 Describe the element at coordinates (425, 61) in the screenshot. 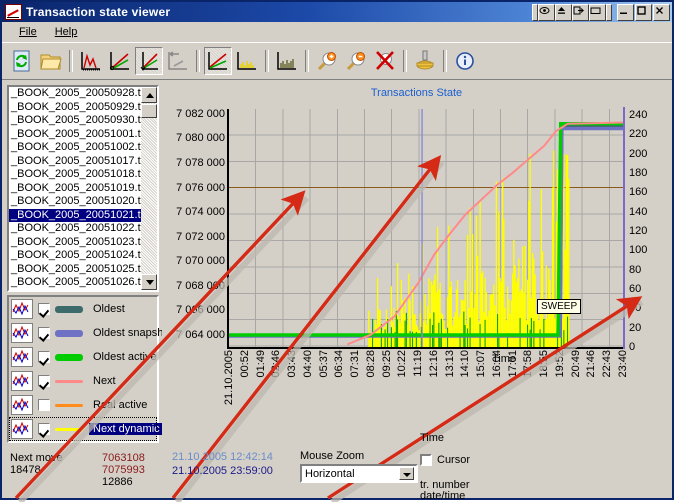

I see `settings-gear-button` at that location.